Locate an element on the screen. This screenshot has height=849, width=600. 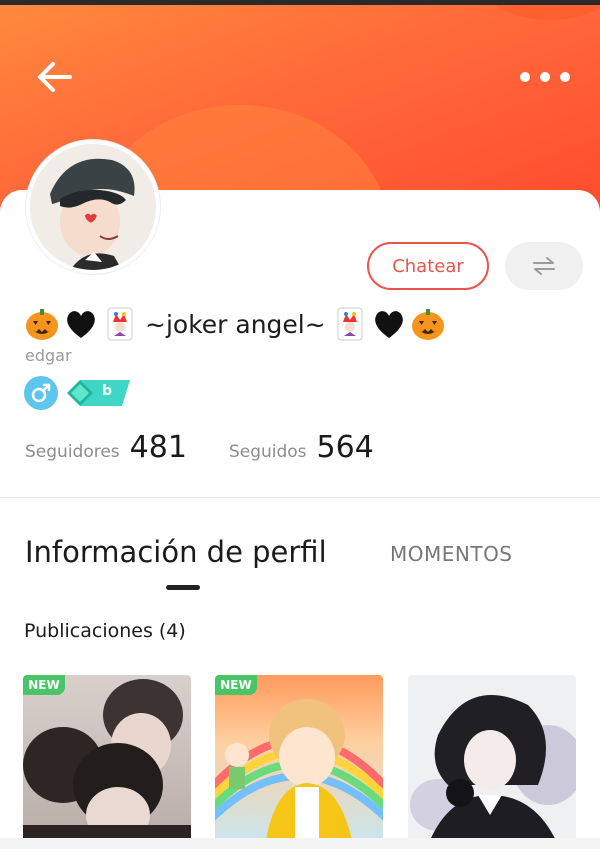
section-divider is located at coordinates (300, 497).